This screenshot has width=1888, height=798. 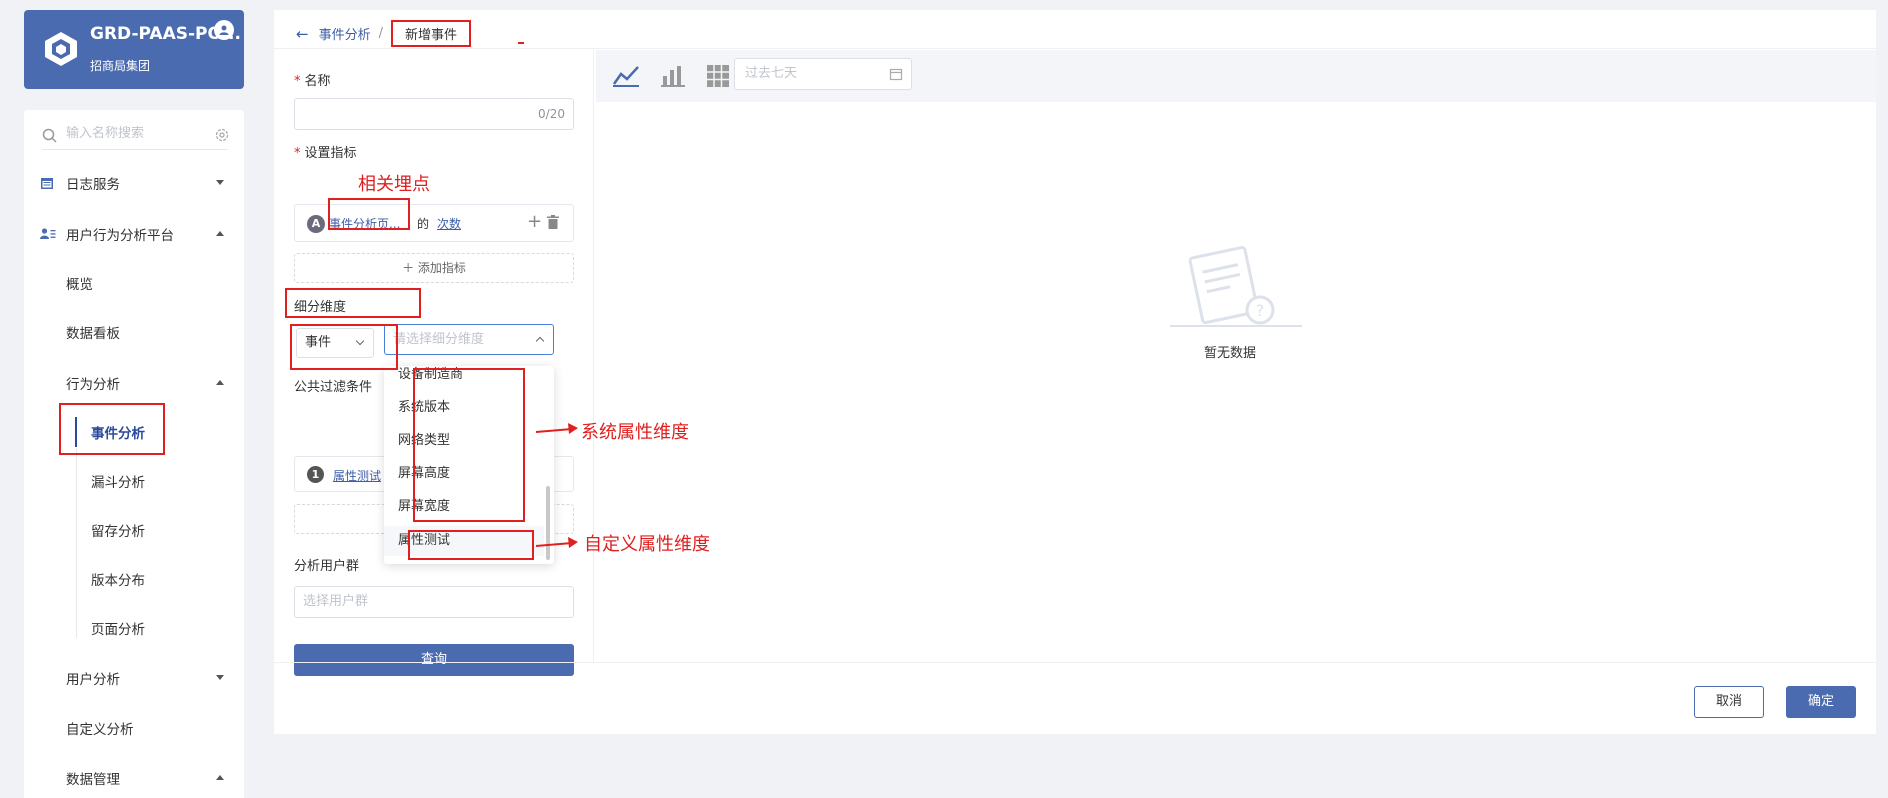 What do you see at coordinates (316, 224) in the screenshot?
I see `metric-badge: A` at bounding box center [316, 224].